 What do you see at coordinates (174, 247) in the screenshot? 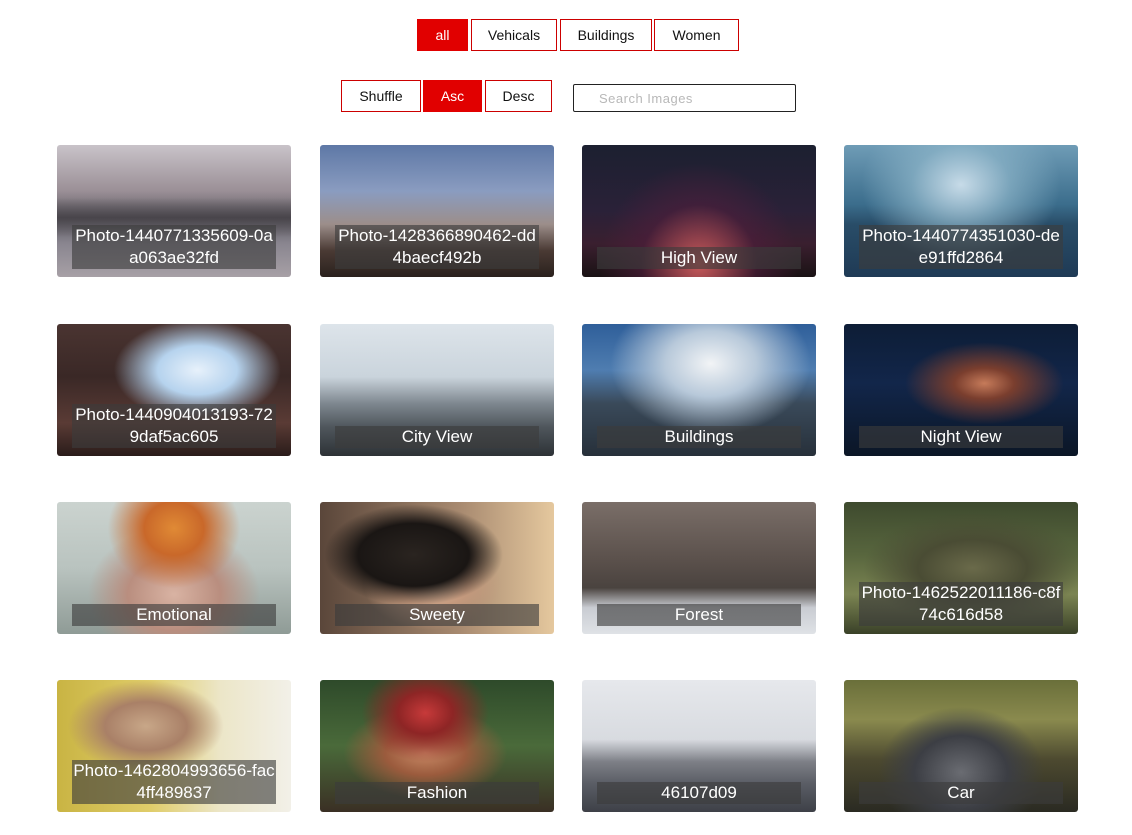
I see `gallery-item-caption: Photo-1440771335609-0aa063ae32fd` at bounding box center [174, 247].